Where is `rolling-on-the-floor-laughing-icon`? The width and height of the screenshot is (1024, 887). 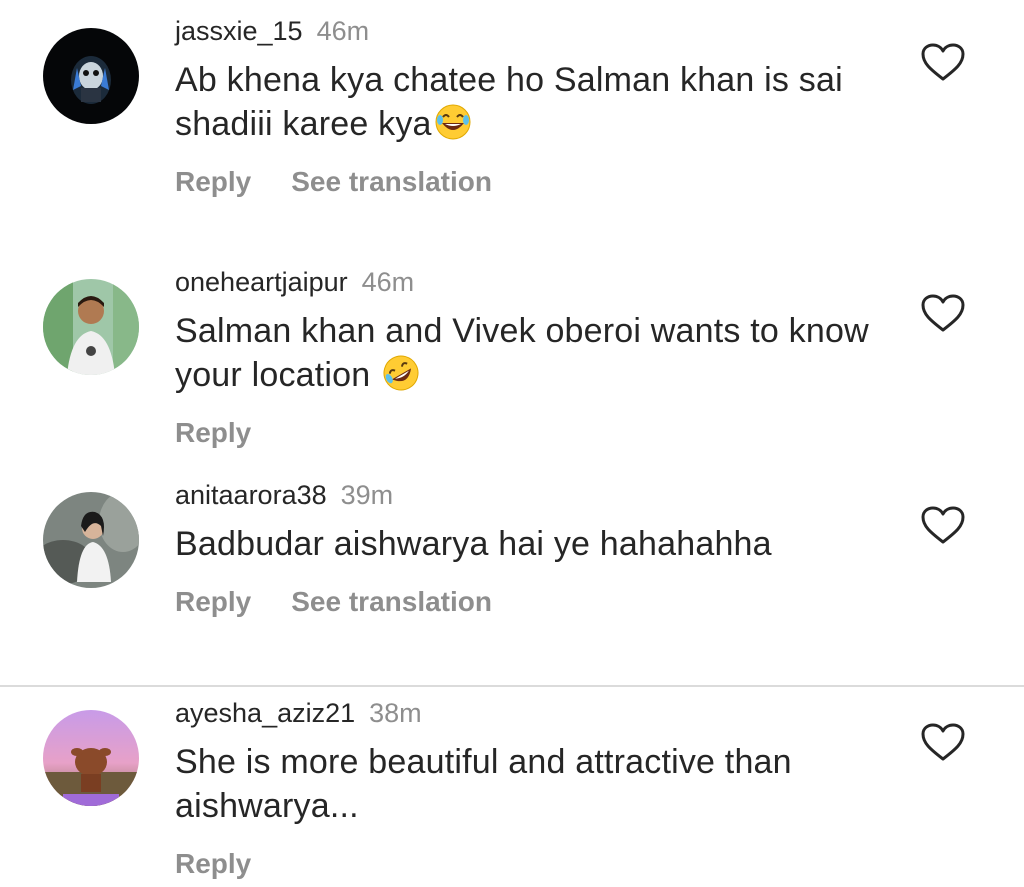
rolling-on-the-floor-laughing-icon is located at coordinates (401, 373).